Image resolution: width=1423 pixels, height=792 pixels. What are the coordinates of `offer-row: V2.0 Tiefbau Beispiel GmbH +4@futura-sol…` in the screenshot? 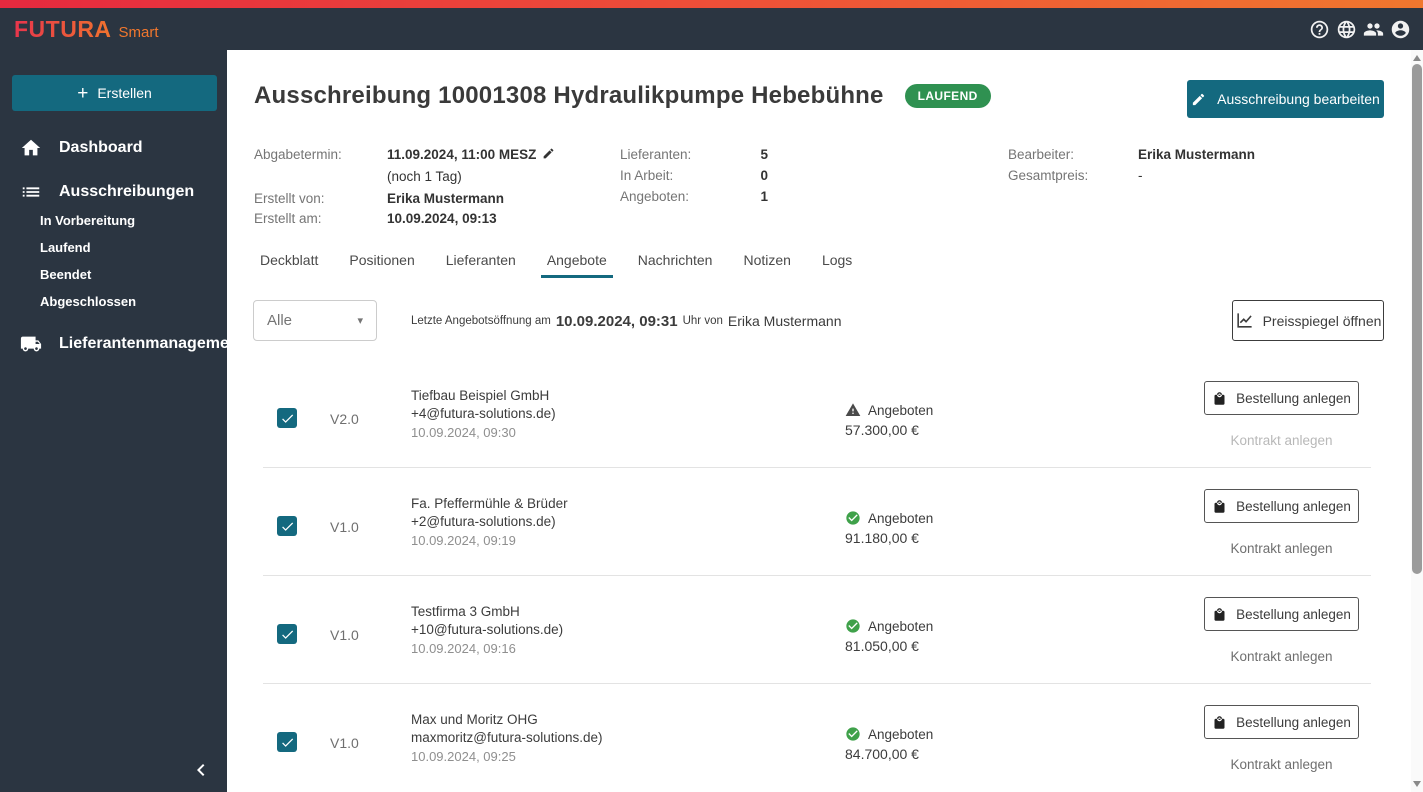 It's located at (817, 414).